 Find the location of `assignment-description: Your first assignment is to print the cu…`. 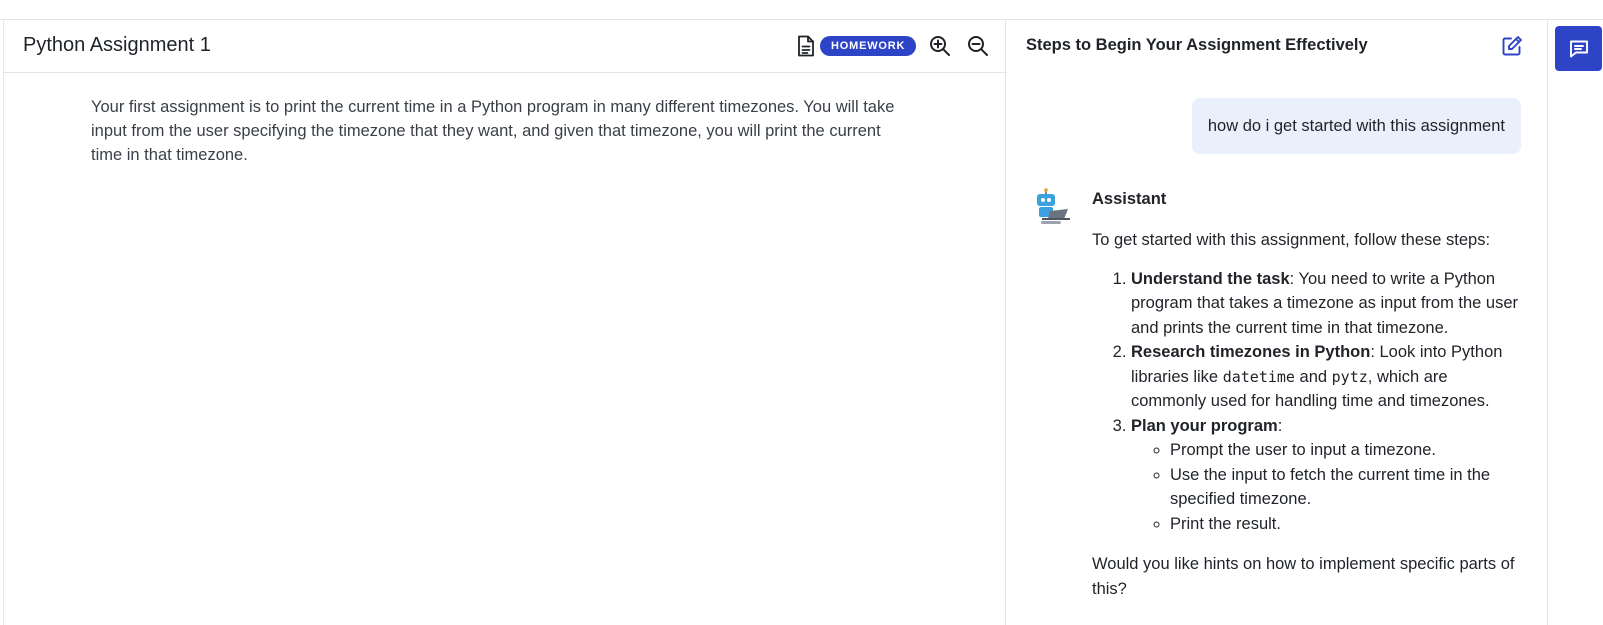

assignment-description: Your first assignment is to print the cu… is located at coordinates (493, 131).